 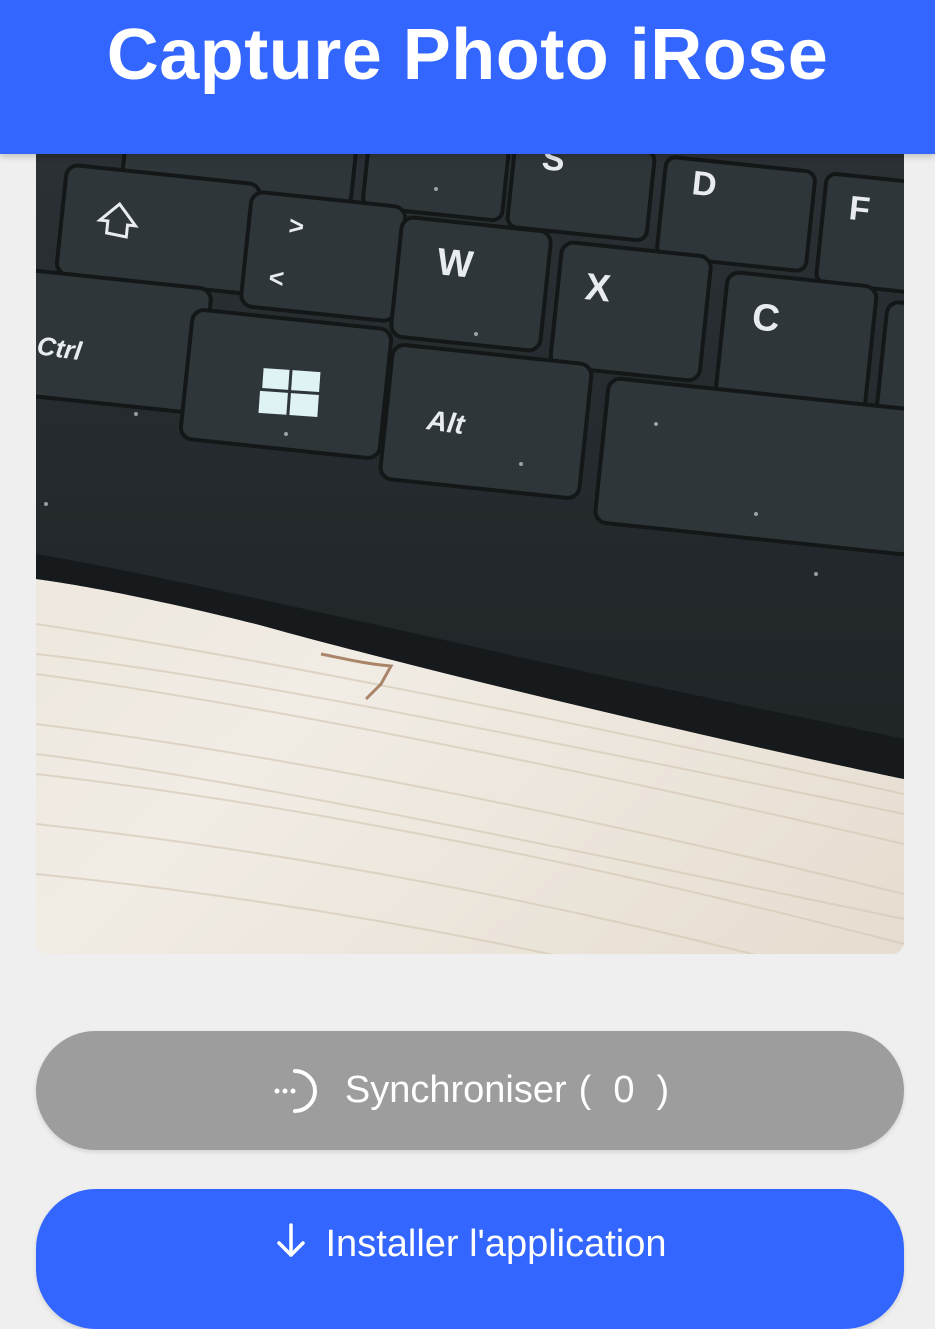 I want to click on sync-count: 0, so click(x=624, y=1090).